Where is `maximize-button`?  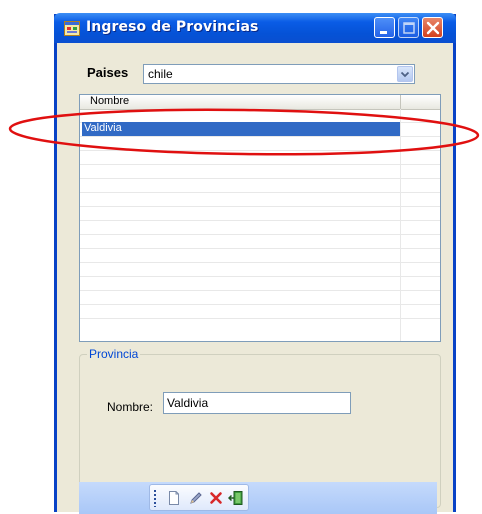
maximize-button is located at coordinates (408, 27).